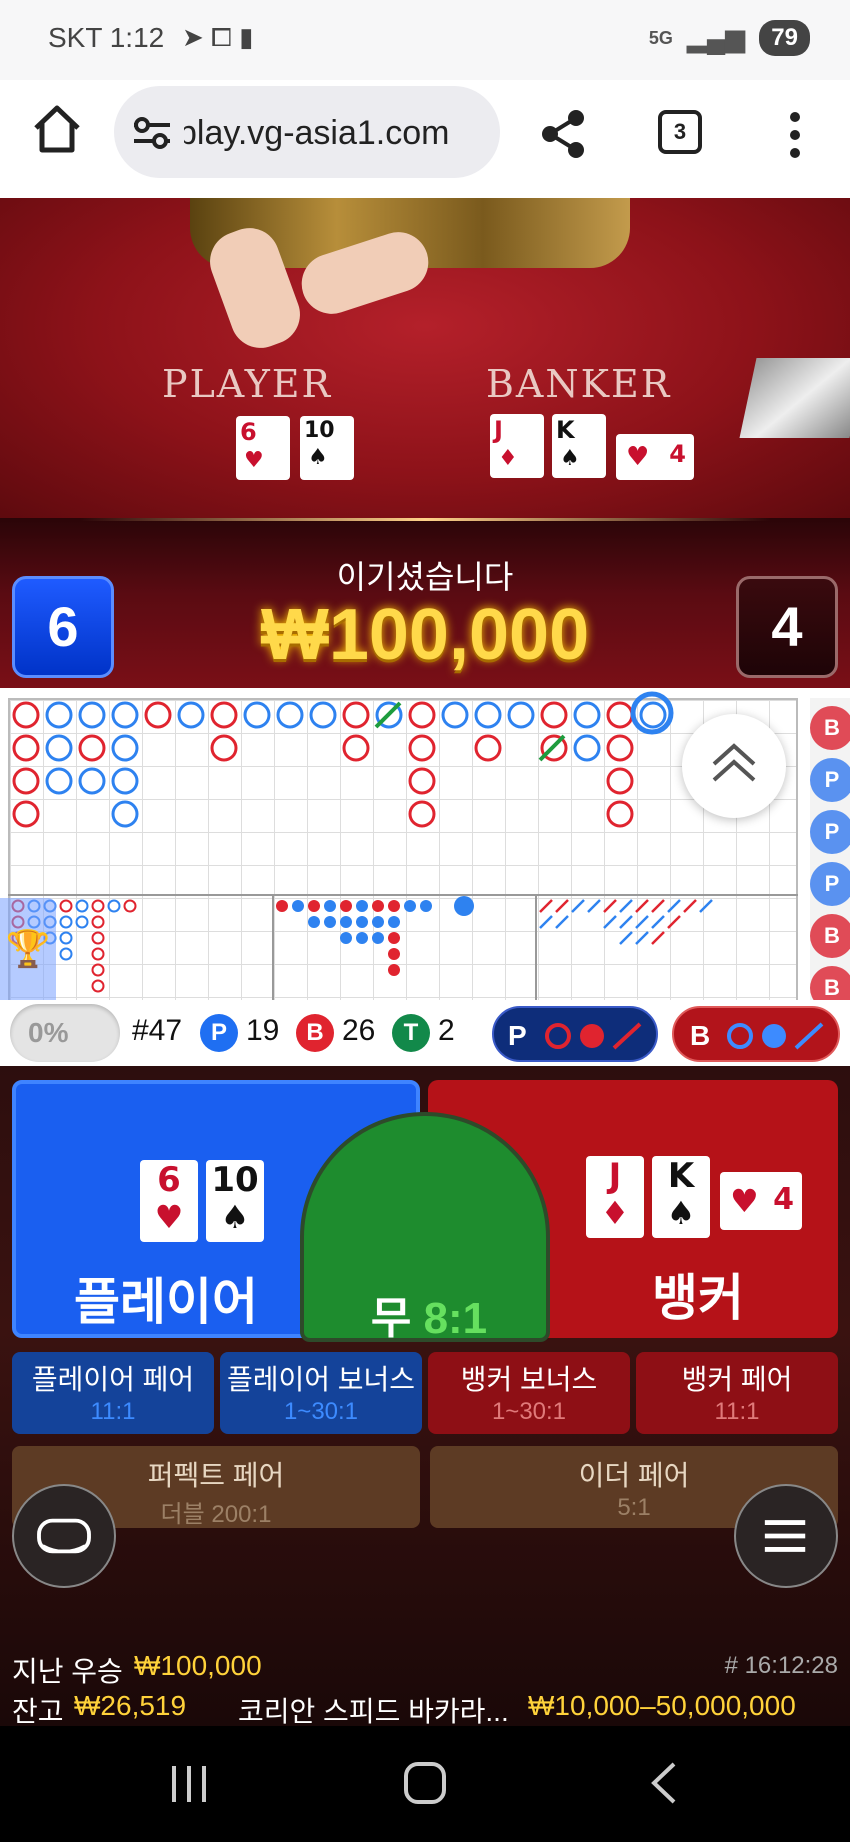 The width and height of the screenshot is (850, 1842). What do you see at coordinates (391, 1318) in the screenshot?
I see `tie-bet-label: 무` at bounding box center [391, 1318].